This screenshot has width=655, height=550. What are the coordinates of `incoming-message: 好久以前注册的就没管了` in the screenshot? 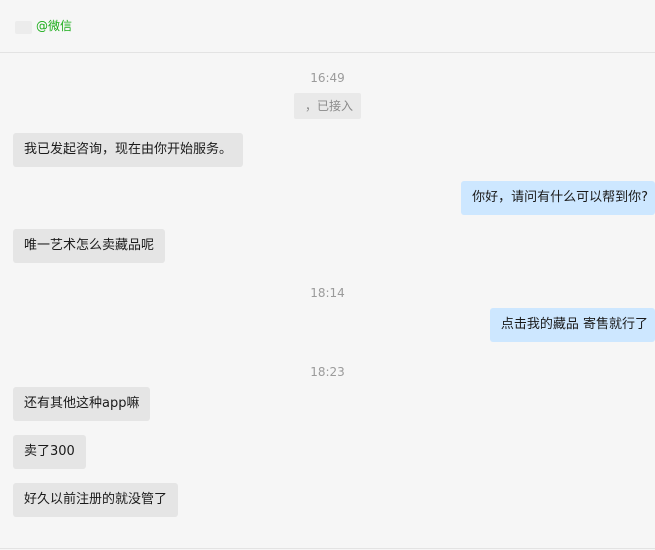 It's located at (96, 500).